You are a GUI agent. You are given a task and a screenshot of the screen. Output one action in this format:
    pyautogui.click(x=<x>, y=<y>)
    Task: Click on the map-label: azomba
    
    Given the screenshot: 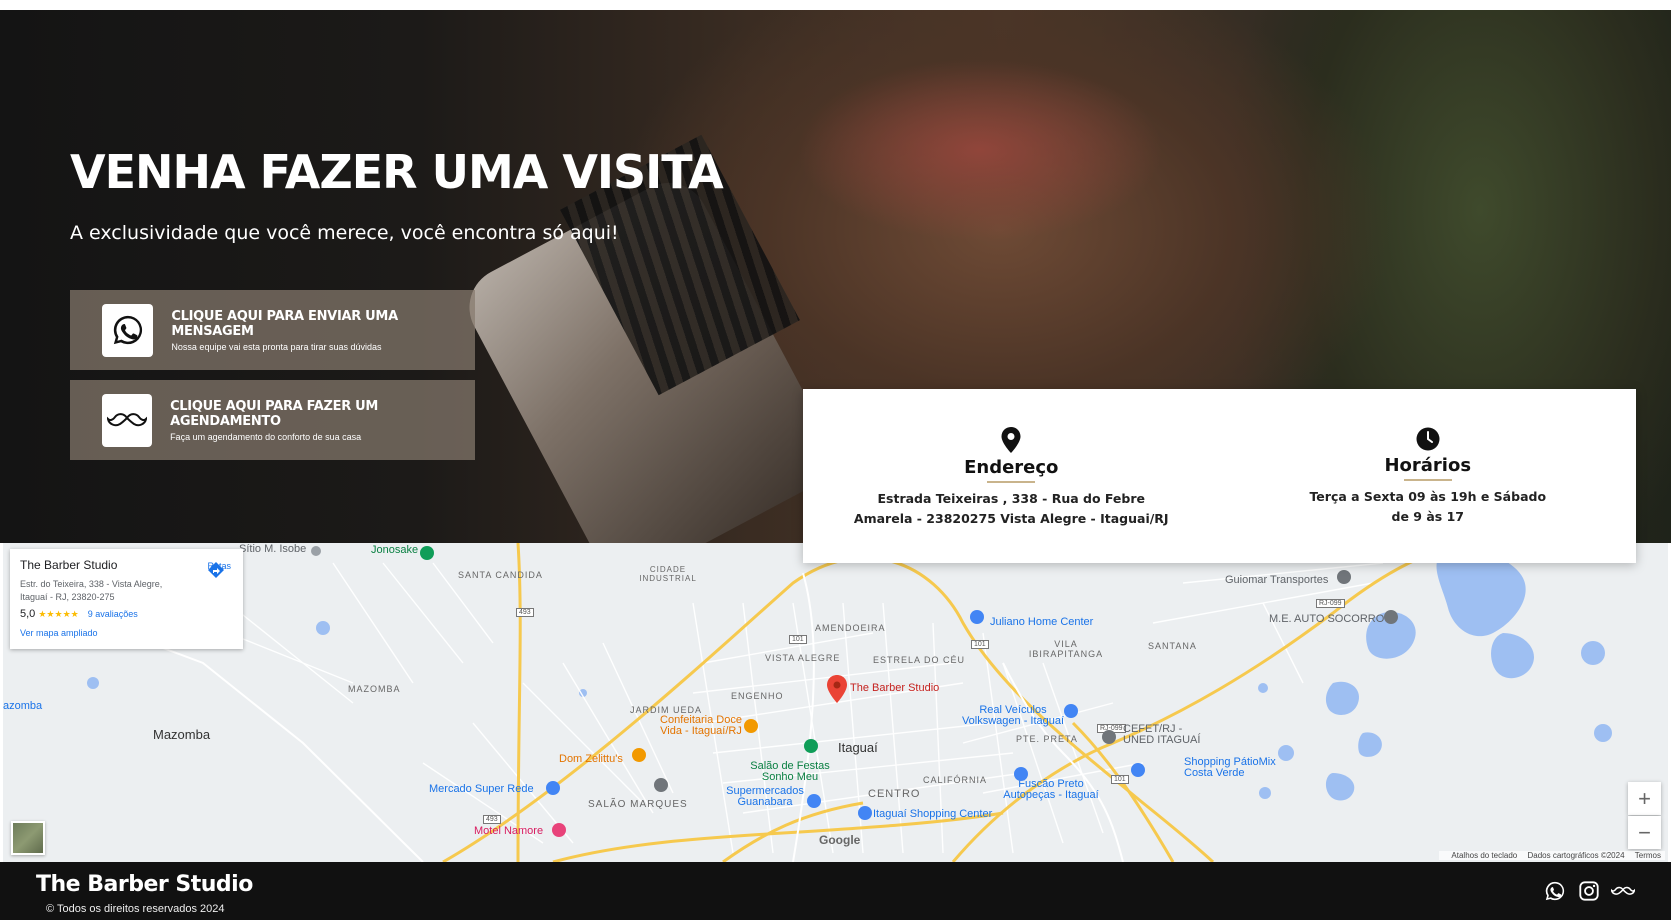 What is the action you would take?
    pyautogui.click(x=23, y=706)
    